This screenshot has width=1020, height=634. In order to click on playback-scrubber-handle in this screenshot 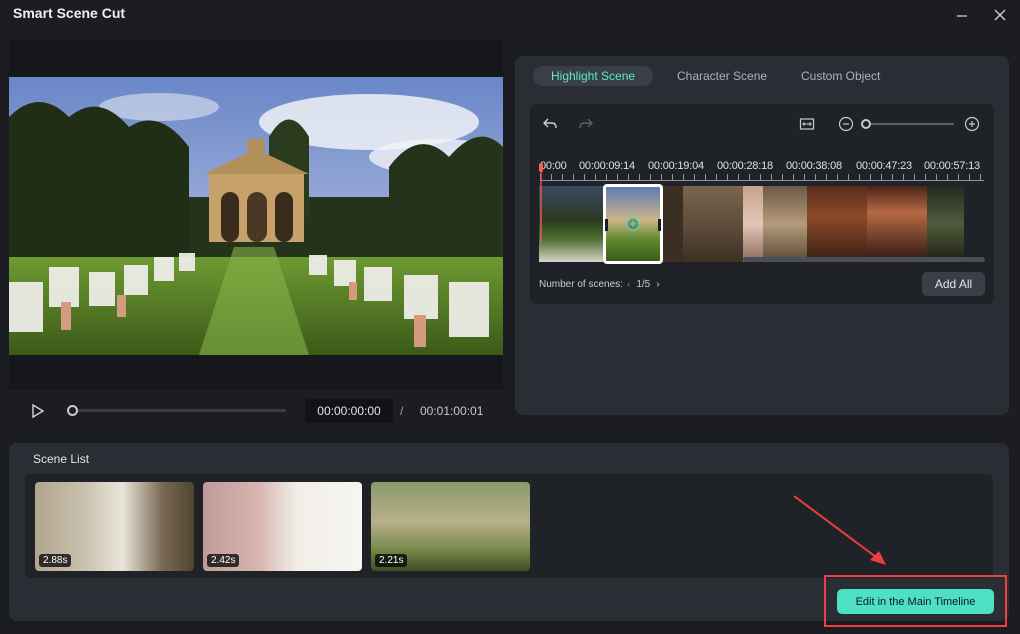, I will do `click(72, 410)`.